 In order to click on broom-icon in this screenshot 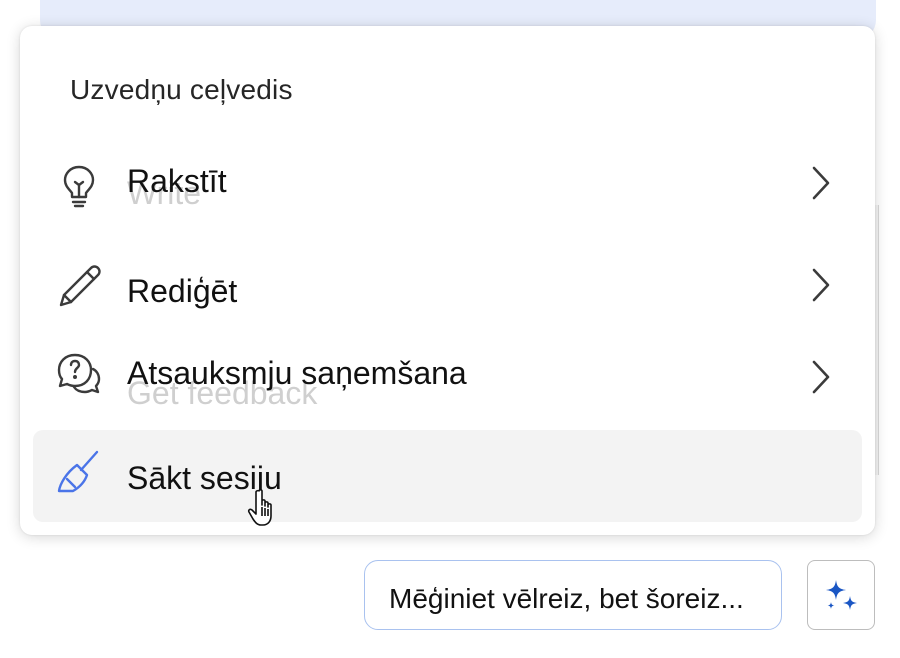, I will do `click(78, 471)`.